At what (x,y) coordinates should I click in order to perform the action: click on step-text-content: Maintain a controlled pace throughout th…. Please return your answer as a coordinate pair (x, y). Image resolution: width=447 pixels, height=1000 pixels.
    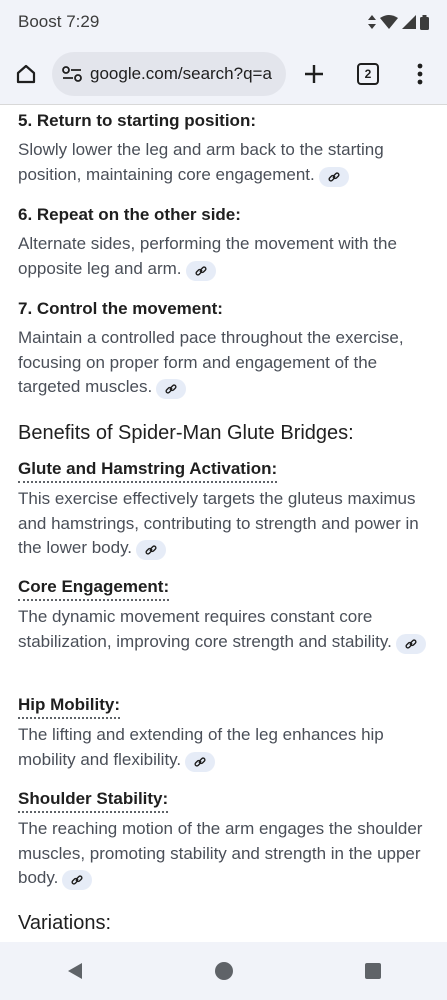
    Looking at the image, I should click on (211, 362).